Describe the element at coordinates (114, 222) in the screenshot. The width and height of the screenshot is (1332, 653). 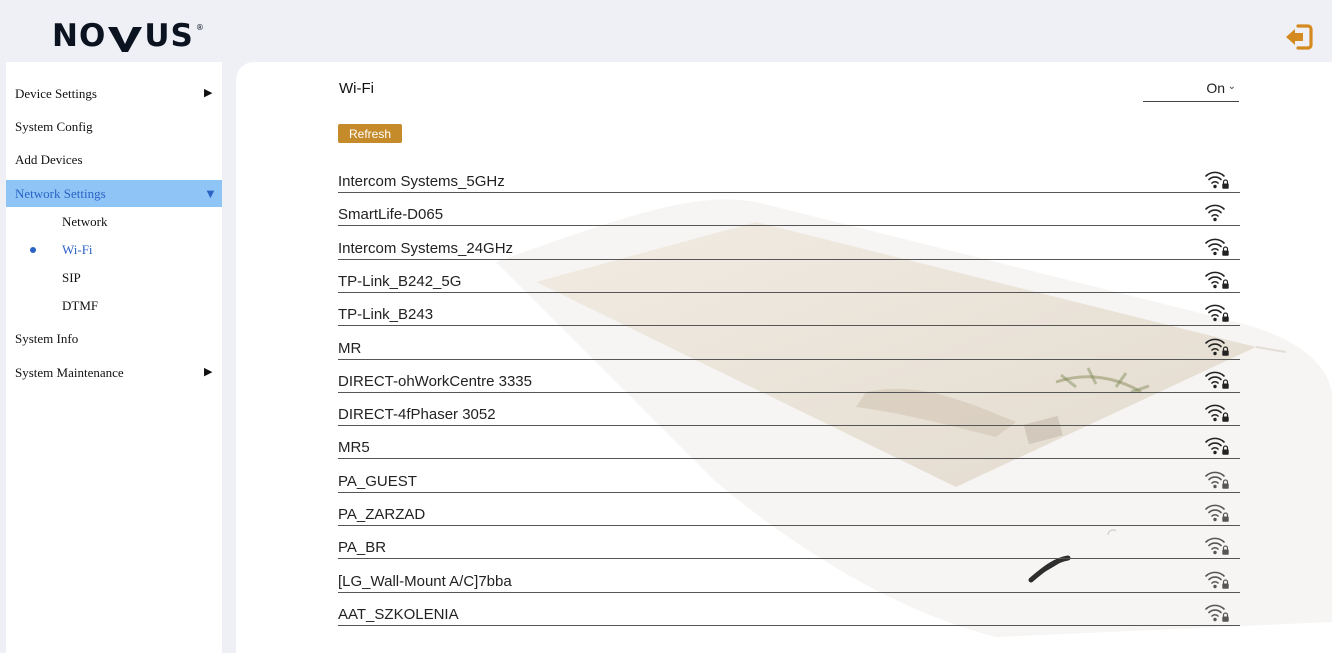
I see `sidebar-subitem-network: Network` at that location.